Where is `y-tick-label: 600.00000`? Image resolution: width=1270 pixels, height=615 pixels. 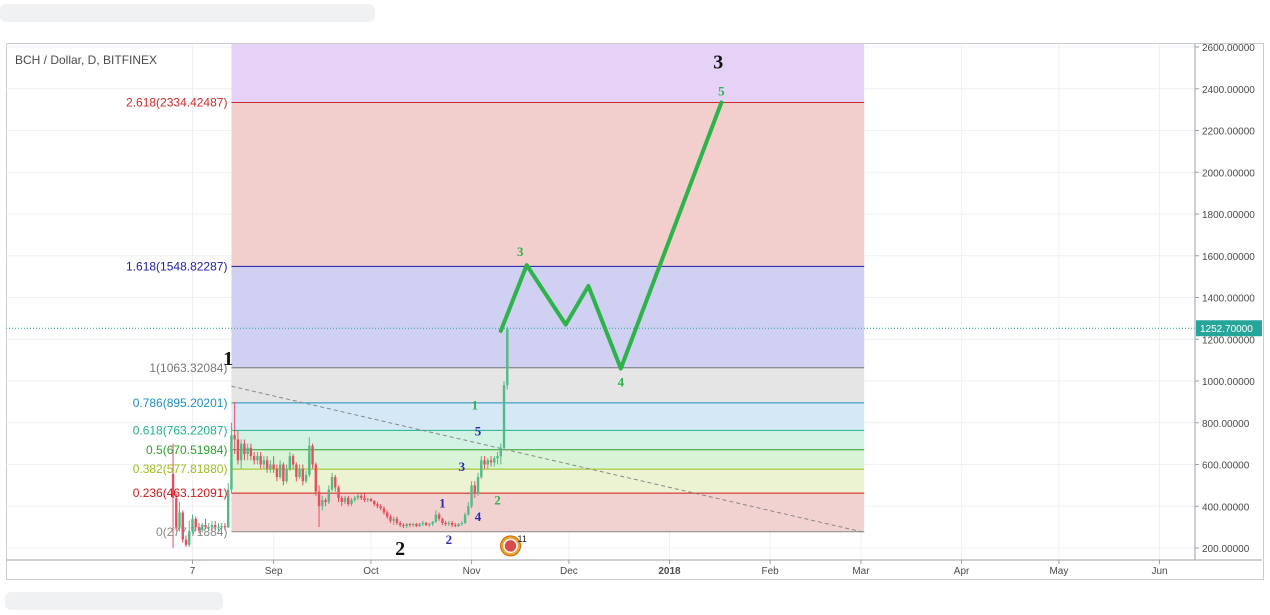
y-tick-label: 600.00000 is located at coordinates (1226, 466).